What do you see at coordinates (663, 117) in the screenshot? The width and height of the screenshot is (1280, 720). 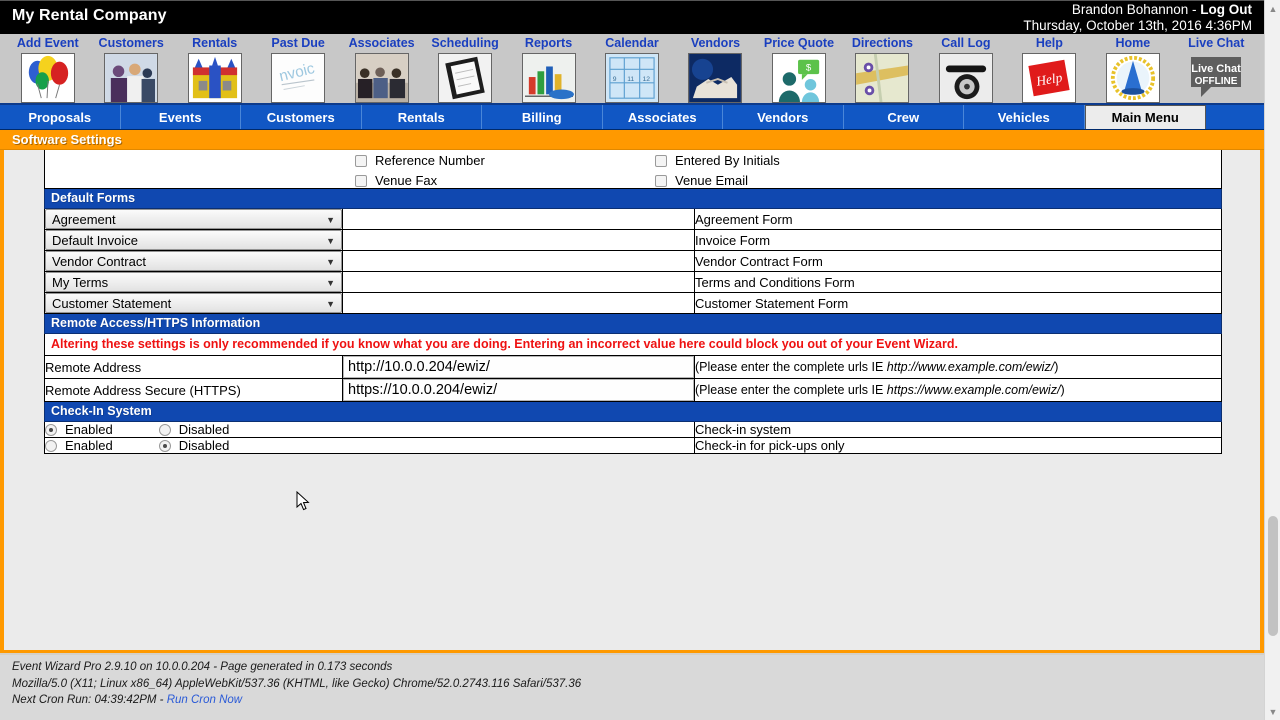 I see `tab-associates: Associates` at bounding box center [663, 117].